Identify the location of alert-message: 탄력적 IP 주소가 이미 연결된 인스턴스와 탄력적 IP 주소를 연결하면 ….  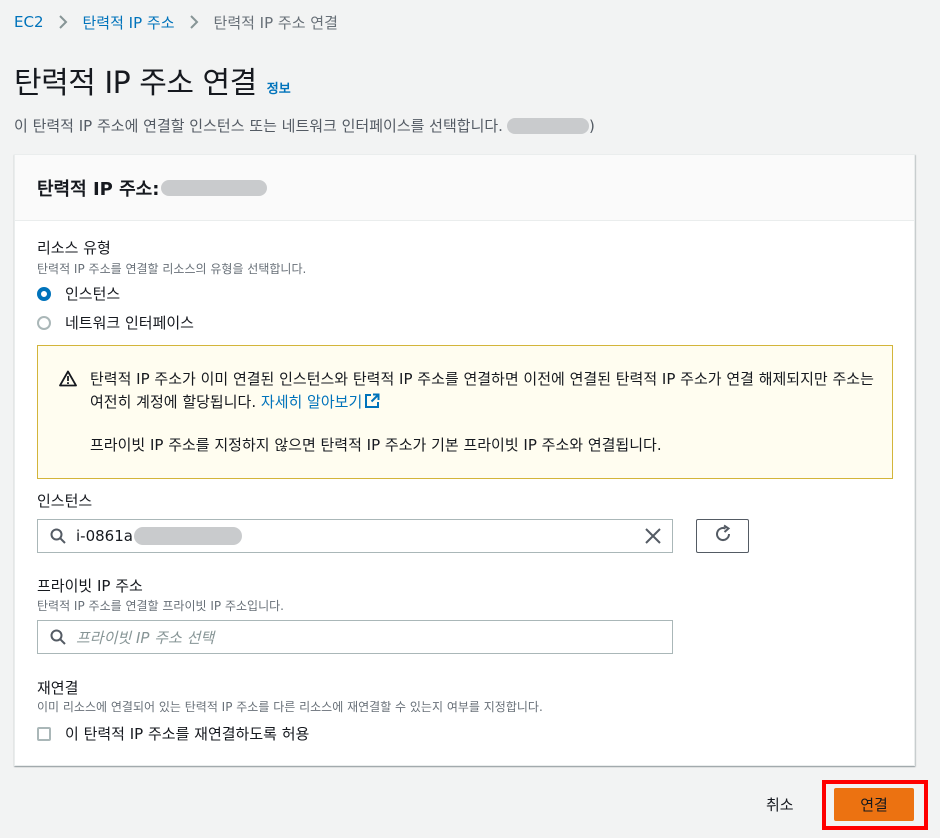
(485, 392).